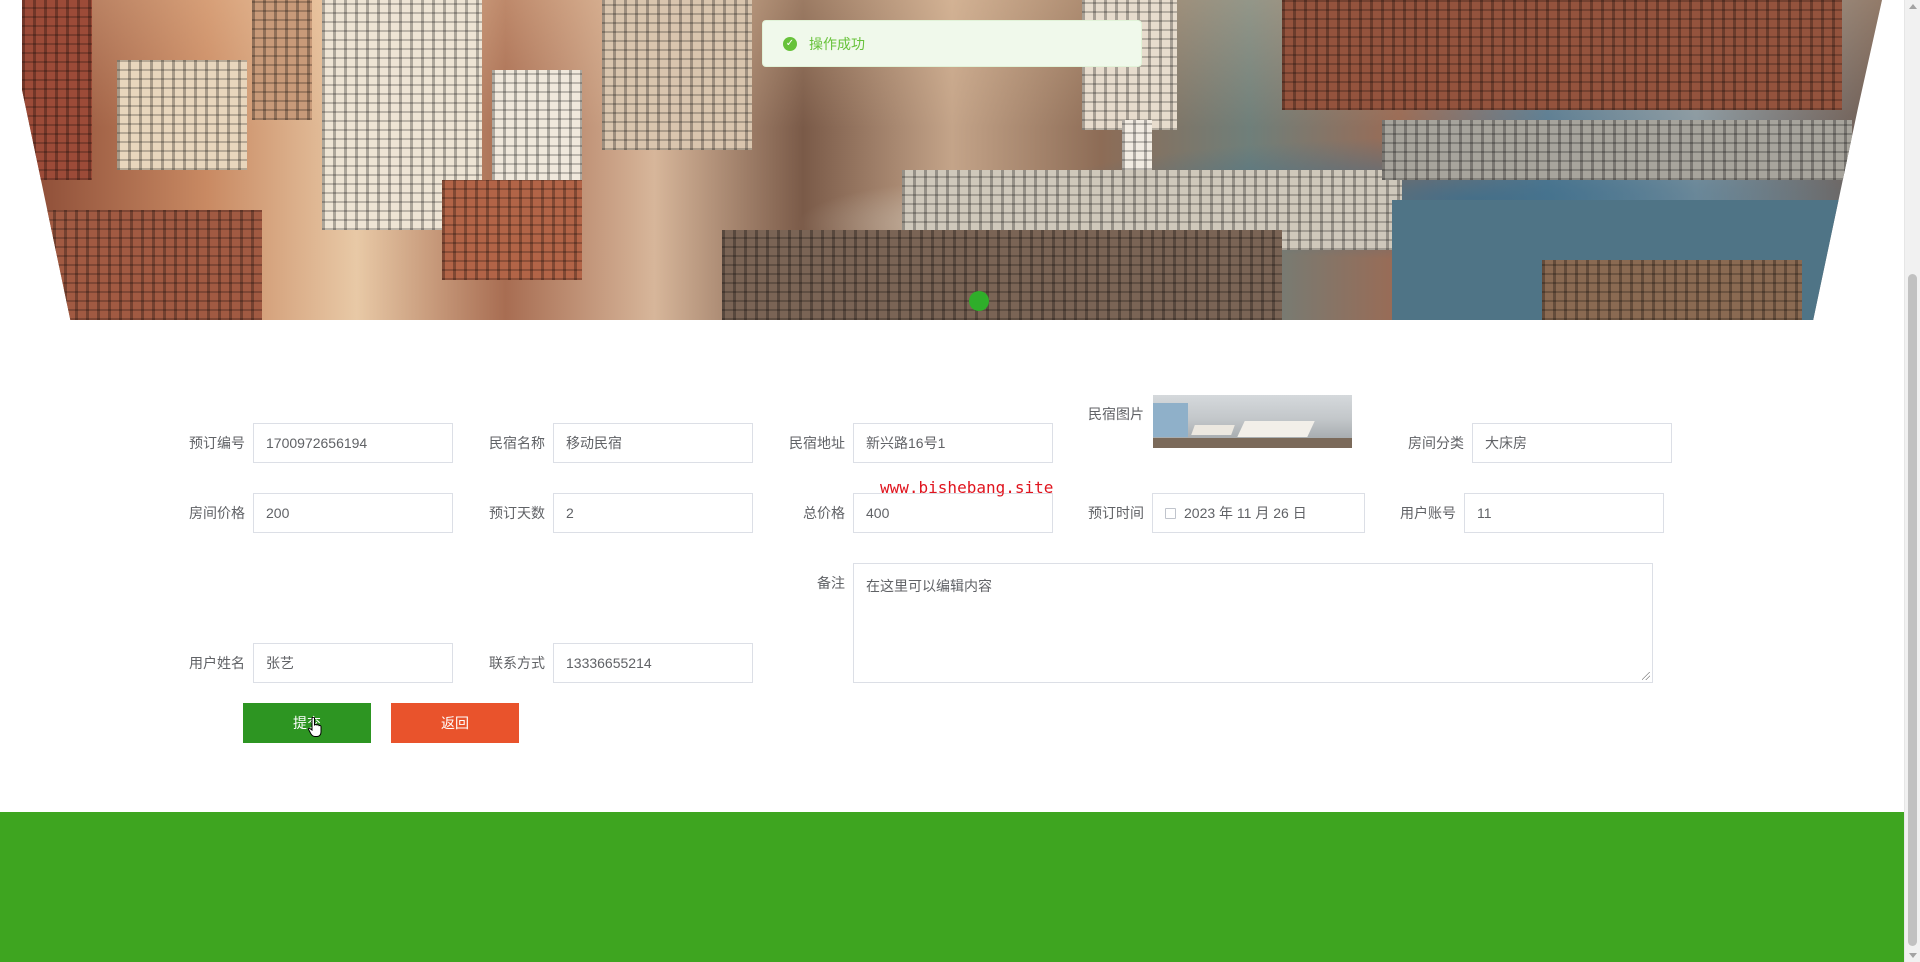 The image size is (1920, 962). What do you see at coordinates (217, 513) in the screenshot?
I see `room-price-label: 房间价格` at bounding box center [217, 513].